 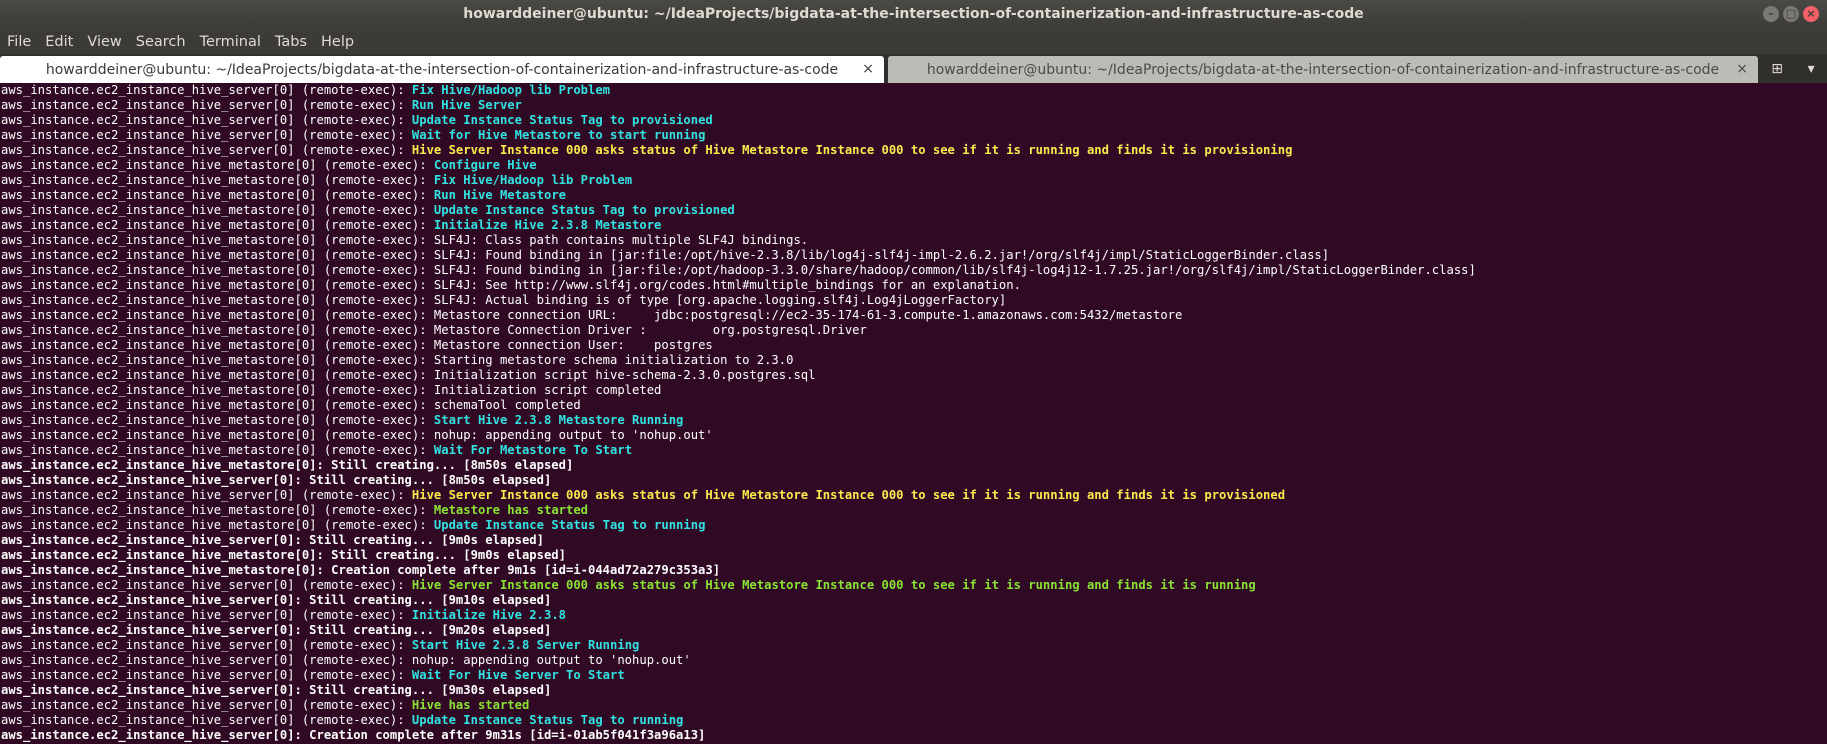 I want to click on terminal-text: Wait for Hive Metastore to start running, so click(x=558, y=135).